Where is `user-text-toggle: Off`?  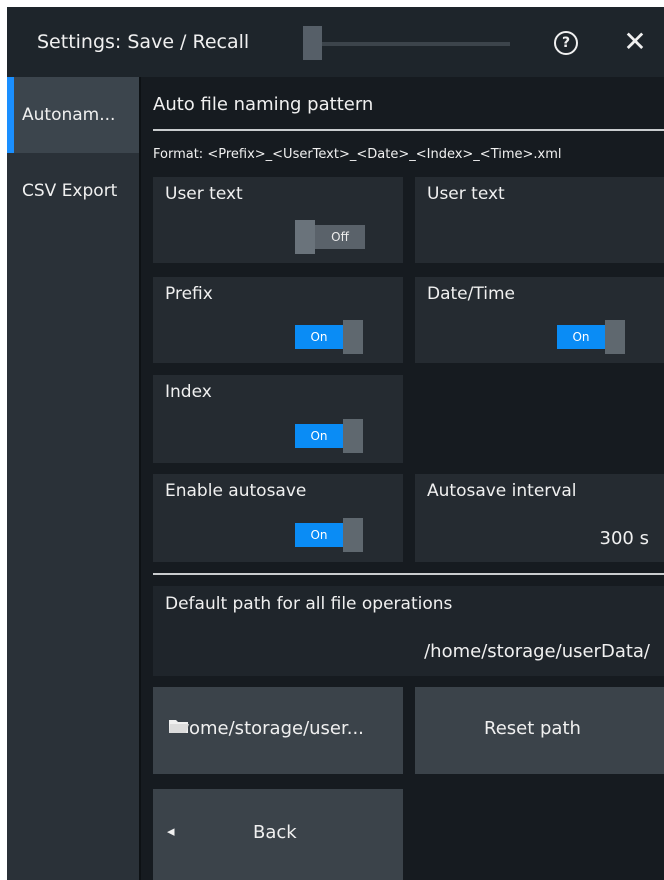 user-text-toggle: Off is located at coordinates (330, 237).